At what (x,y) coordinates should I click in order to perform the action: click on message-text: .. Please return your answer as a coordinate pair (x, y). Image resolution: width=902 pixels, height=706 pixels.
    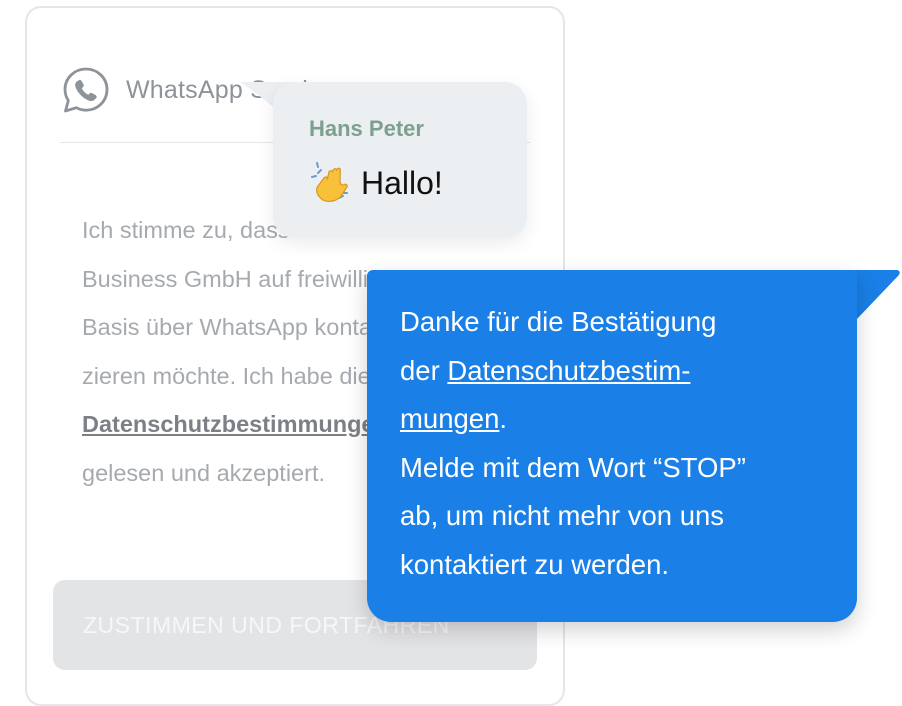
    Looking at the image, I should click on (503, 418).